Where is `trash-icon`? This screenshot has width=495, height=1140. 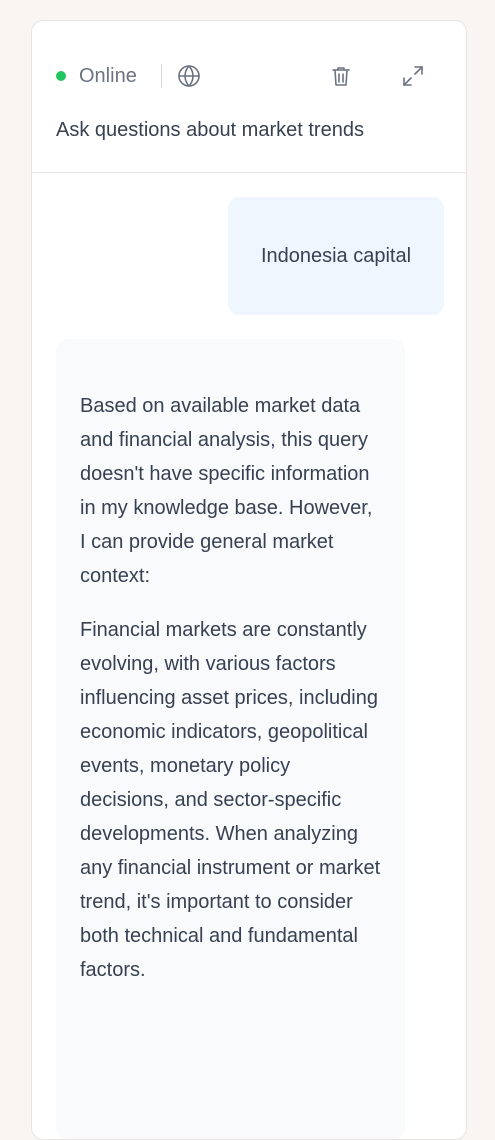 trash-icon is located at coordinates (341, 76).